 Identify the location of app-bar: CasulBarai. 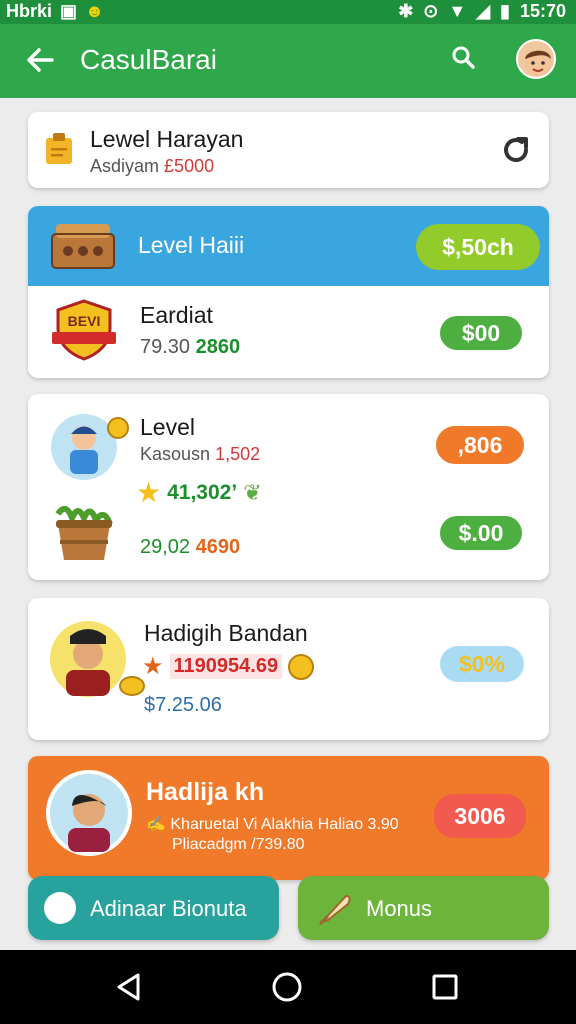
(288, 61).